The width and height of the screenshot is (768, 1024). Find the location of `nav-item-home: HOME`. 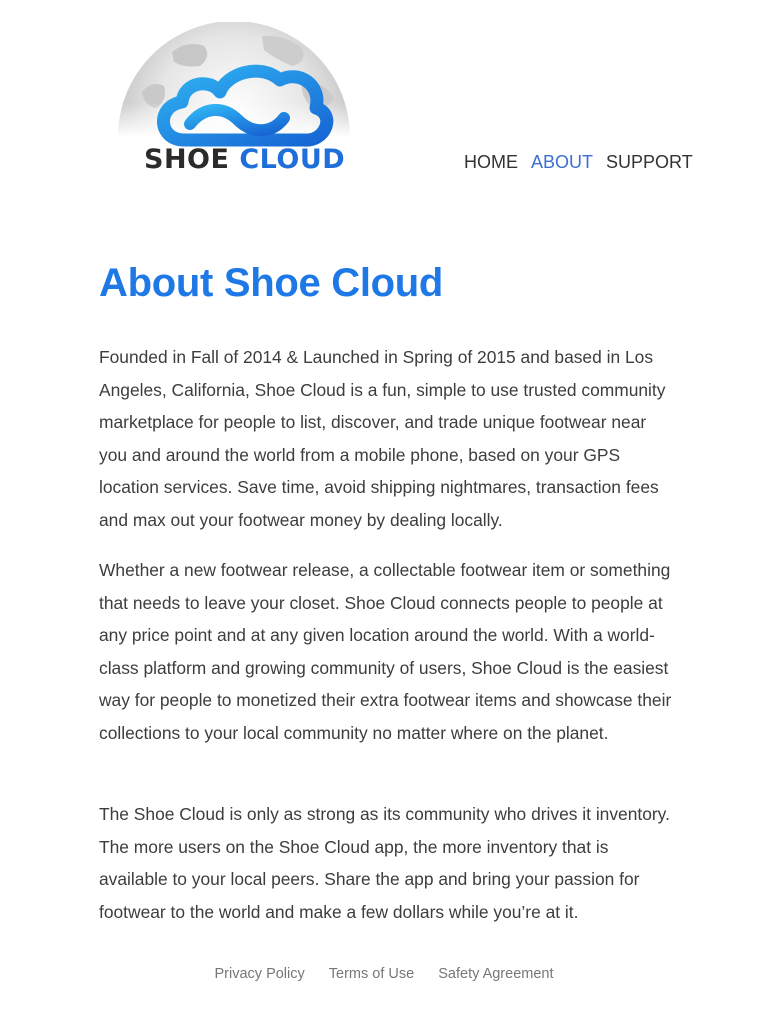

nav-item-home: HOME is located at coordinates (491, 162).